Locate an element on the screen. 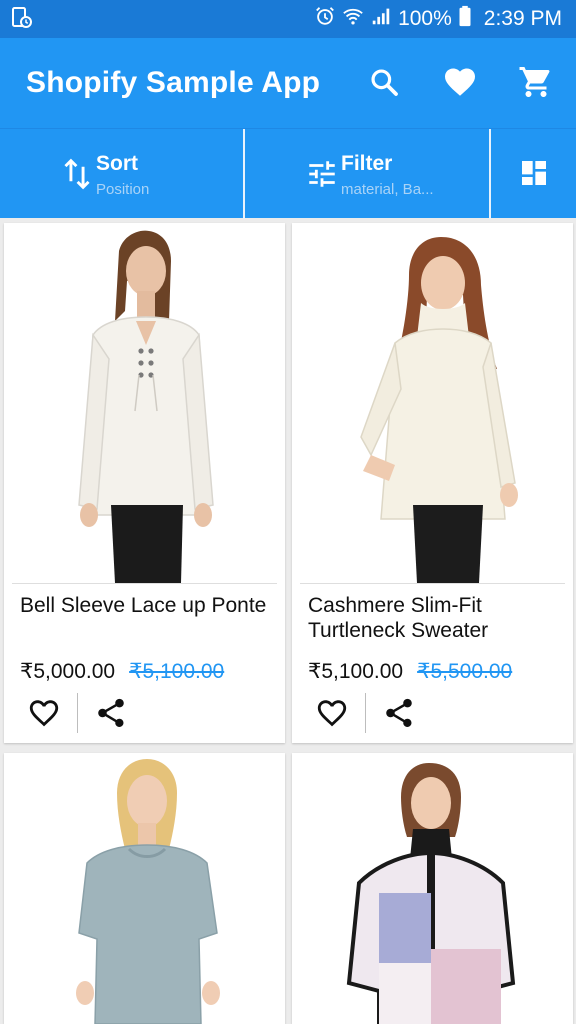  grid-layout-button is located at coordinates (533, 174).